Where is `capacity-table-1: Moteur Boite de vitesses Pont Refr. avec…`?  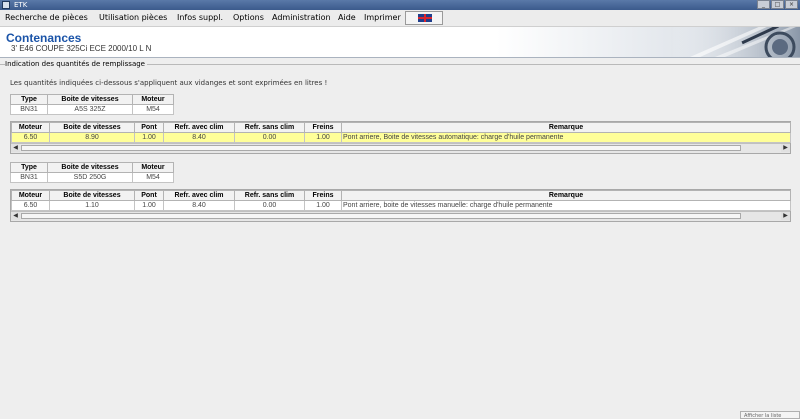 capacity-table-1: Moteur Boite de vitesses Pont Refr. avec… is located at coordinates (400, 137).